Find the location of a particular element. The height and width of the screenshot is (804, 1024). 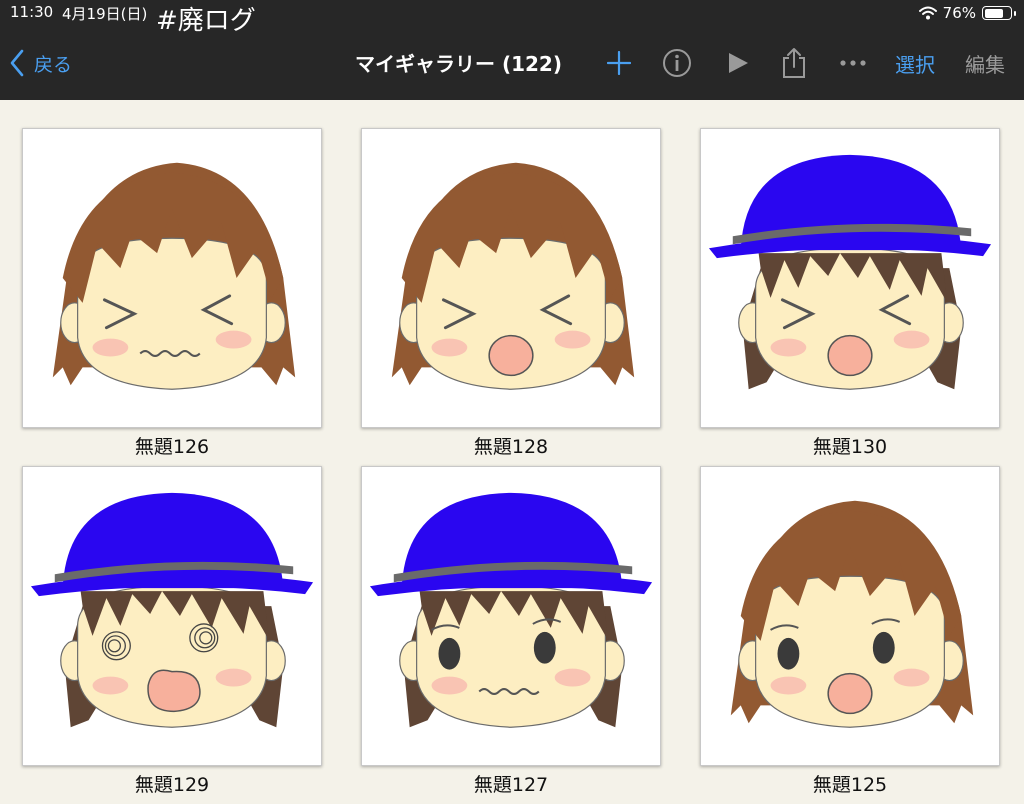

gallery-item-title: 無題130 is located at coordinates (850, 447).